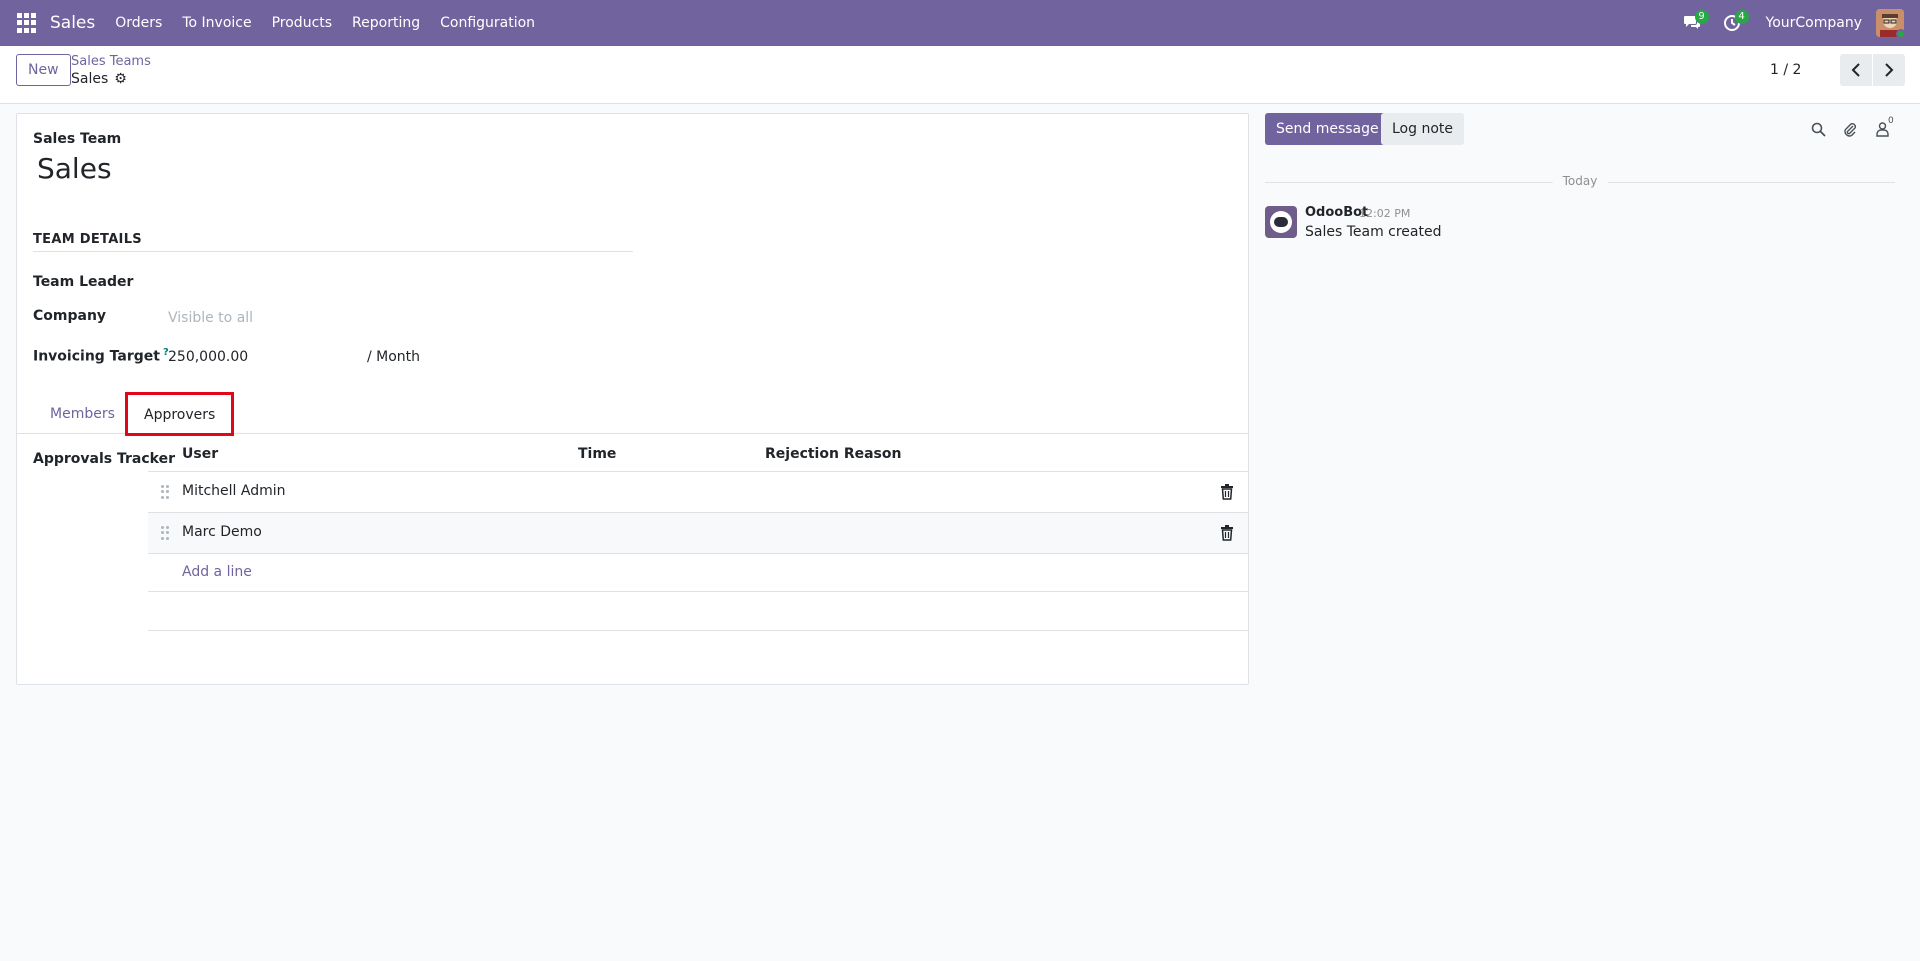  Describe the element at coordinates (1385, 213) in the screenshot. I see `message-time: 12:02 PM` at that location.